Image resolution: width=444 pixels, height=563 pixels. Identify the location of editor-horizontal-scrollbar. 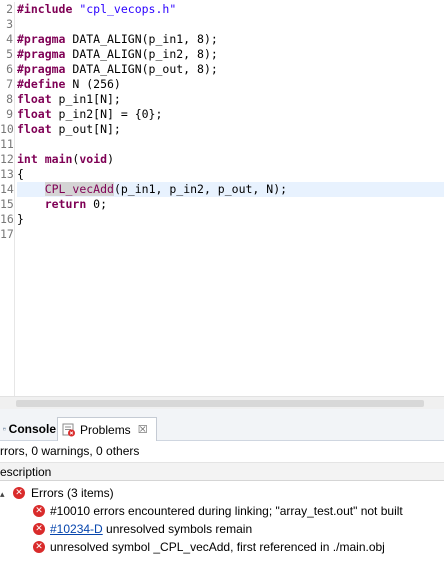
(222, 402).